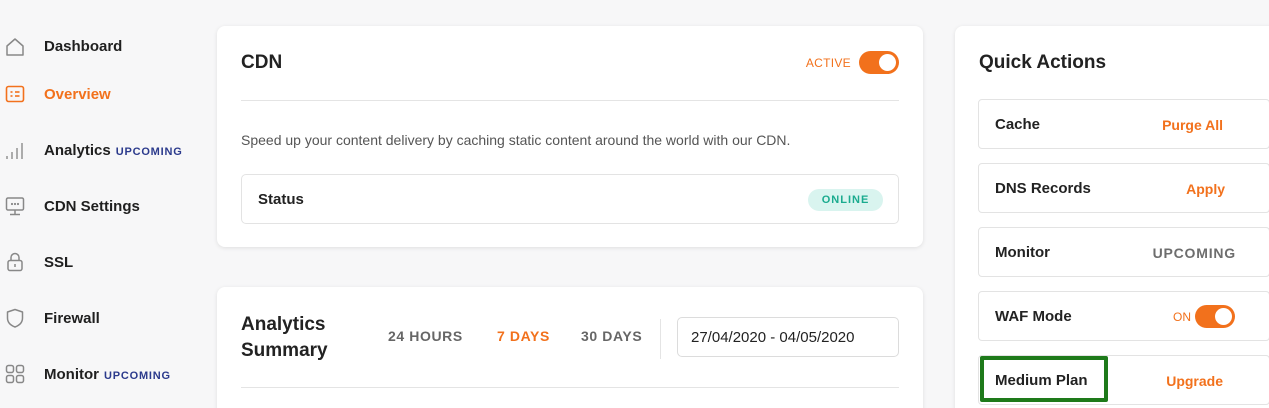 This screenshot has width=1269, height=408. I want to click on sidebar-item-label: Monitor, so click(71, 374).